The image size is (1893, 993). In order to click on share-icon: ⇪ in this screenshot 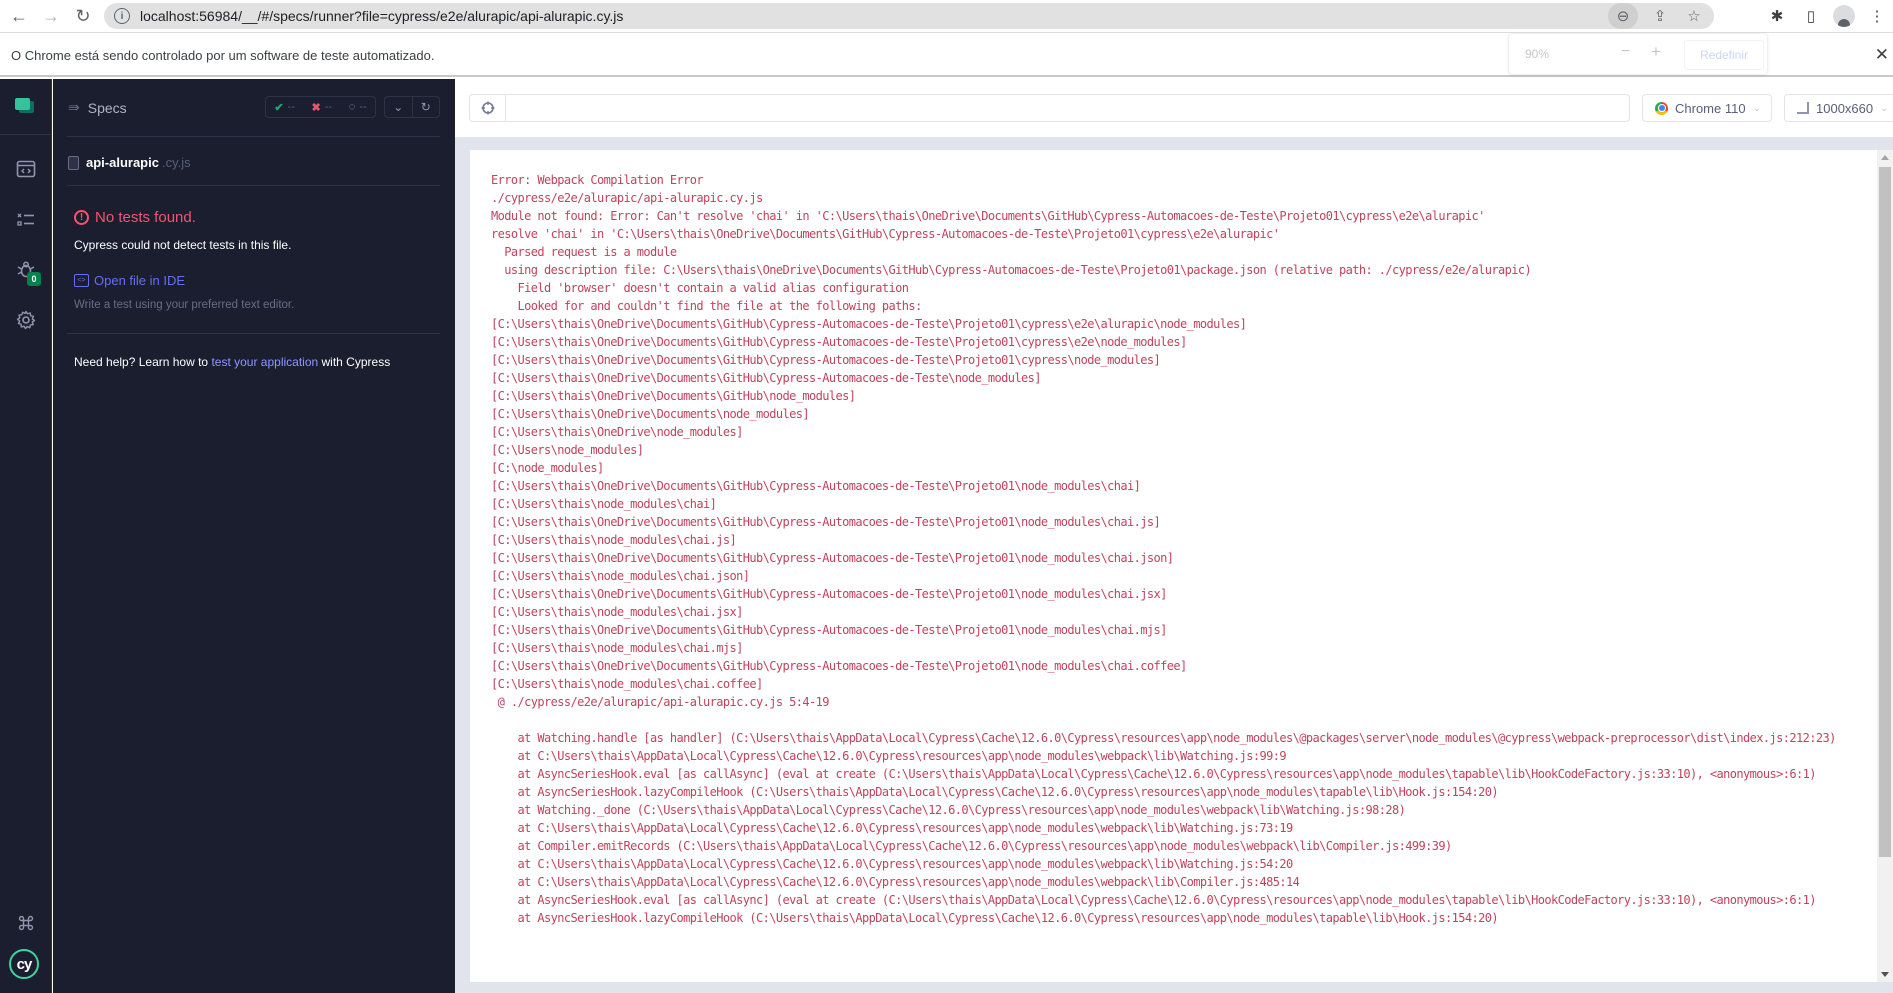, I will do `click(1660, 16)`.